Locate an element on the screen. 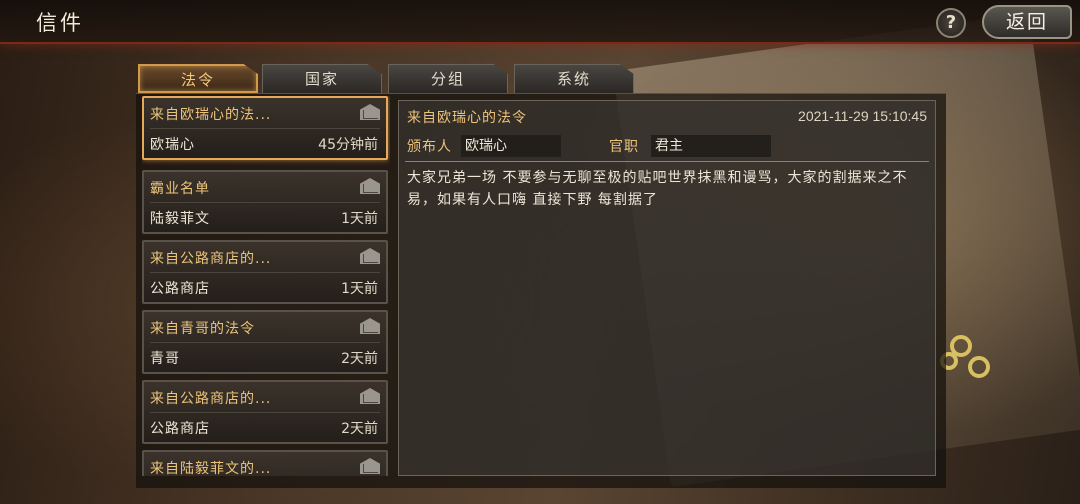 The image size is (1080, 504). tab-system: 系统 is located at coordinates (574, 78).